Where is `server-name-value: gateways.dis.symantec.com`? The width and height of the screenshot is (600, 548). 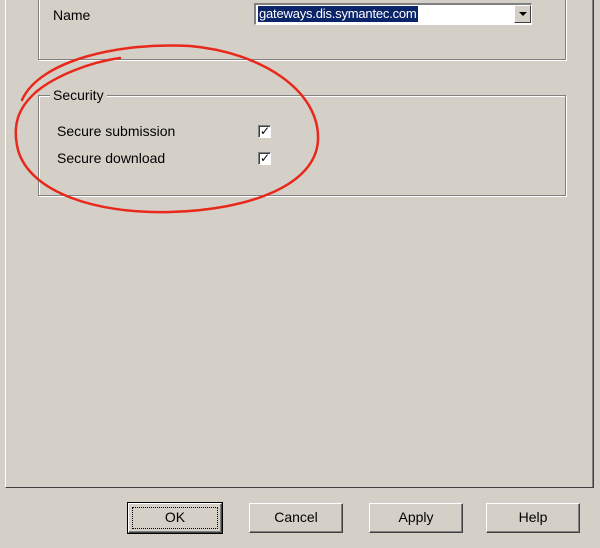
server-name-value: gateways.dis.symantec.com is located at coordinates (338, 14).